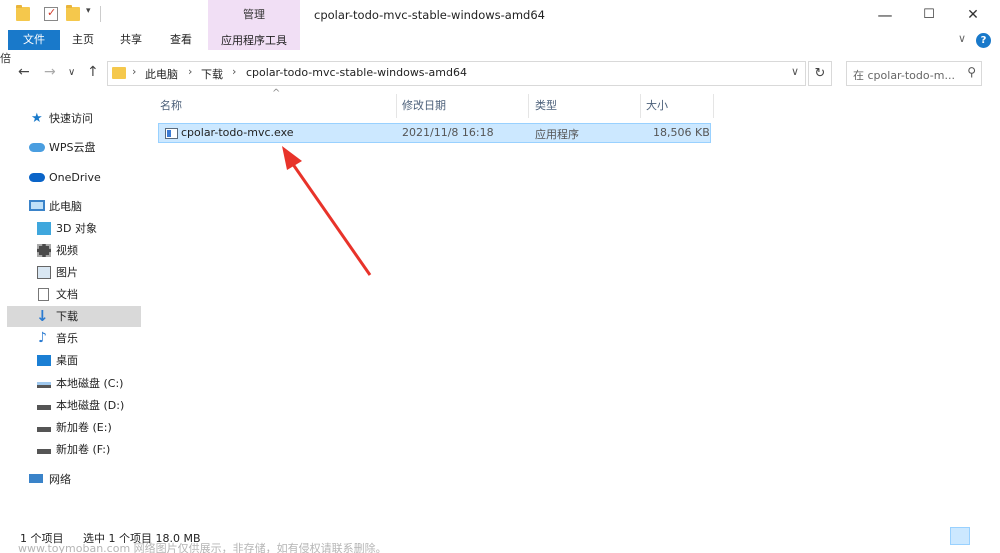 The image size is (1000, 553). I want to click on annotation-arrow, so click(327, 211).